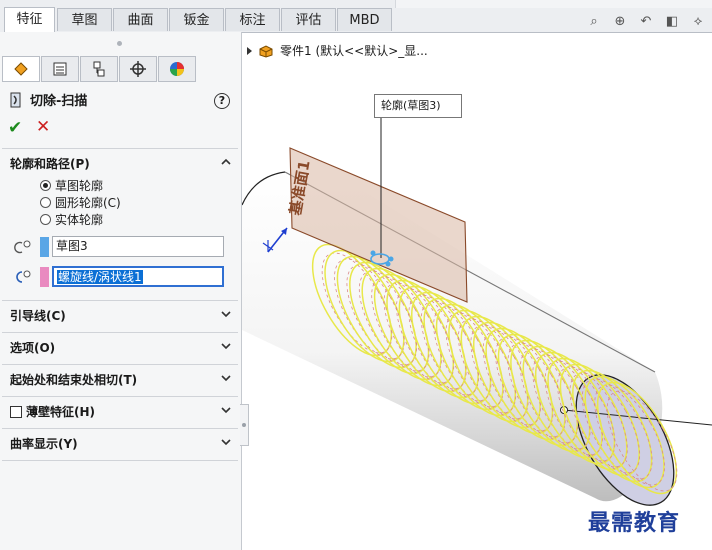  Describe the element at coordinates (84, 19) in the screenshot. I see `tab-sketch: 草图` at that location.